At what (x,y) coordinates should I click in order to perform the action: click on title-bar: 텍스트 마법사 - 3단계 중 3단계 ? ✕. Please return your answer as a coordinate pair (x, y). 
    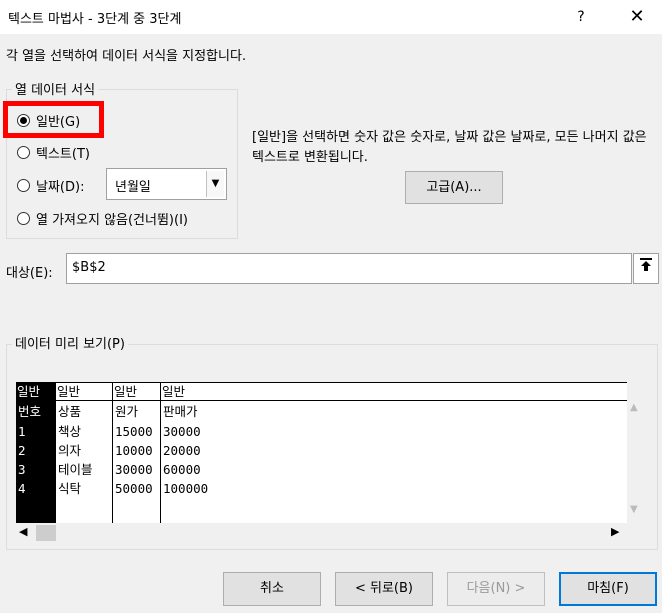
    Looking at the image, I should click on (331, 17).